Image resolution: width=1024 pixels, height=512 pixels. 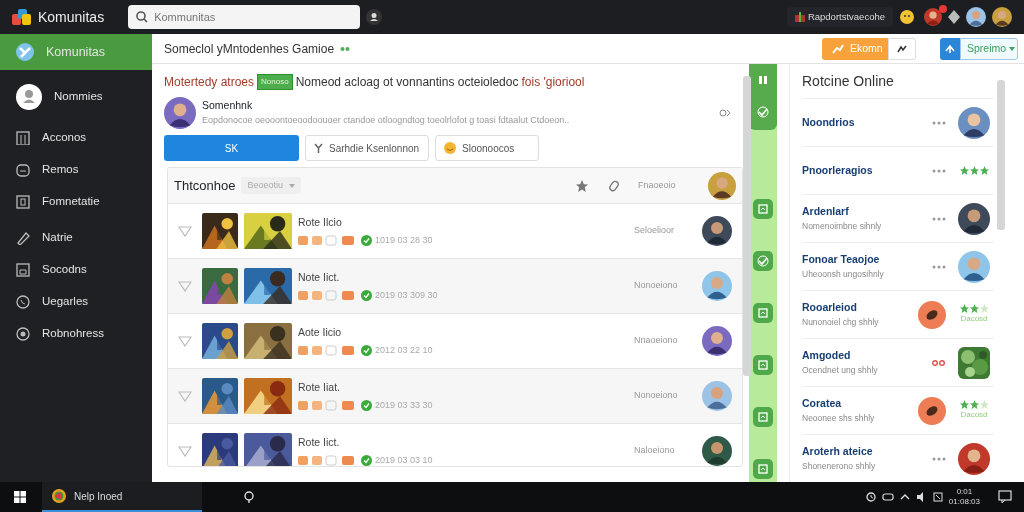 I want to click on sidebar-item: Natrie, so click(x=76, y=238).